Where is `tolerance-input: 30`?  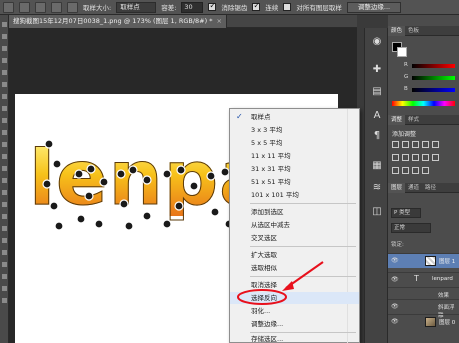
tolerance-input: 30 is located at coordinates (192, 7).